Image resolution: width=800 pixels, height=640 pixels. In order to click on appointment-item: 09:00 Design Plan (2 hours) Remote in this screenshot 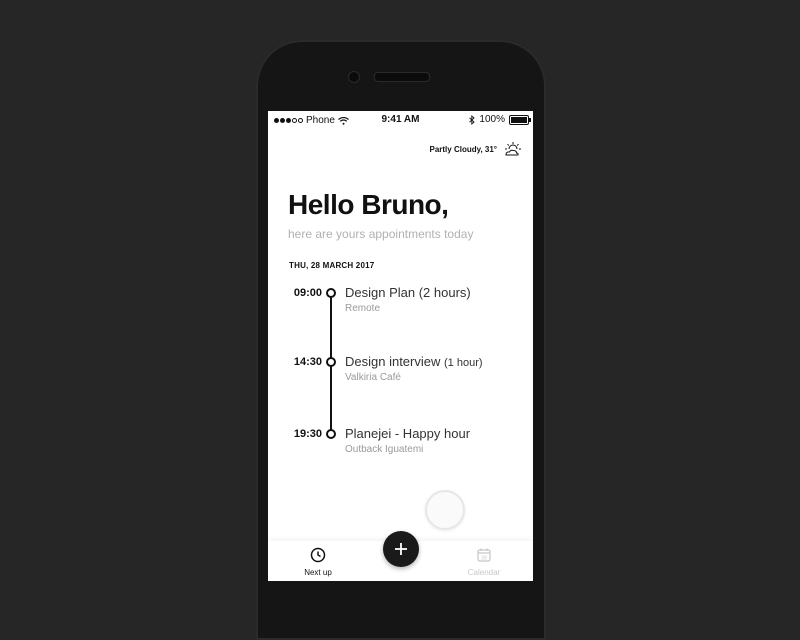, I will do `click(400, 306)`.